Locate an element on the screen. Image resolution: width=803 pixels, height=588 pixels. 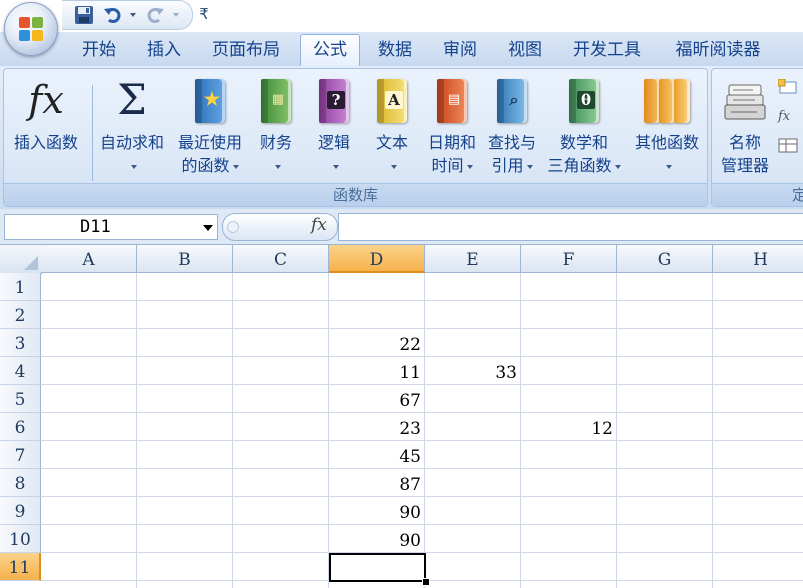
column-header-c: C is located at coordinates (281, 259).